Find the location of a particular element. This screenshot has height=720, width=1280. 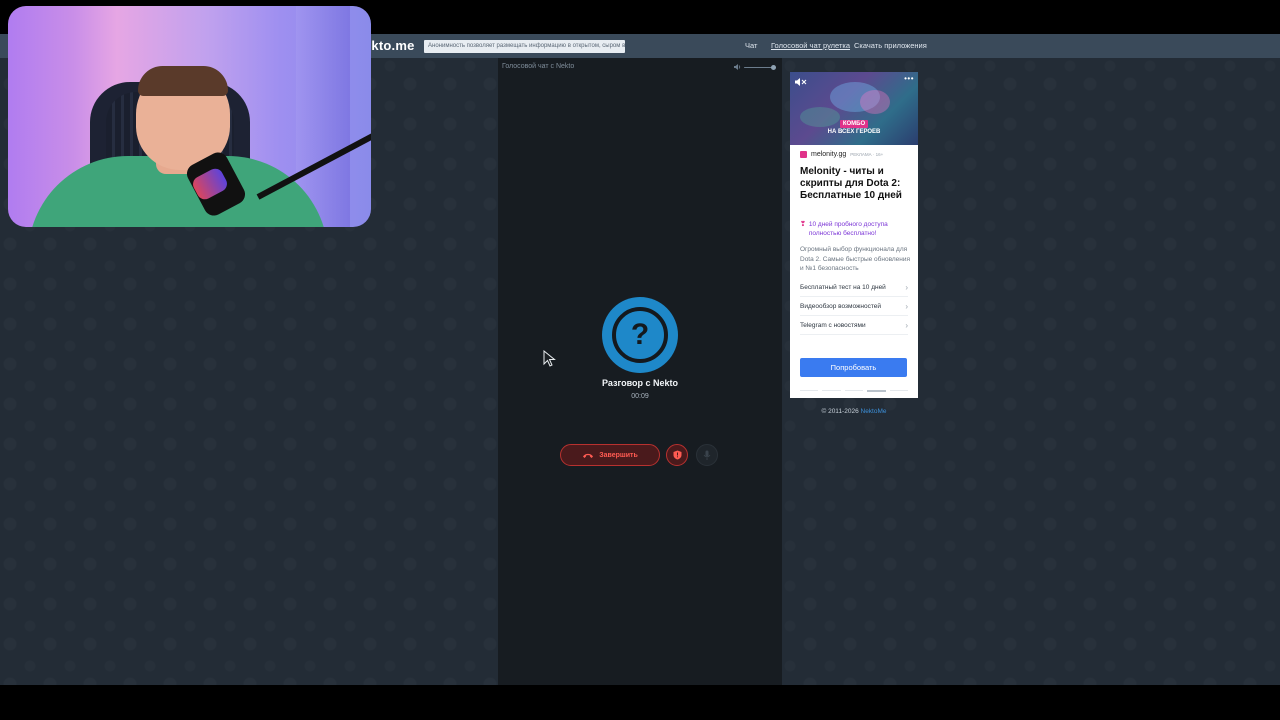

ad-carousel-indicator is located at coordinates (854, 391).